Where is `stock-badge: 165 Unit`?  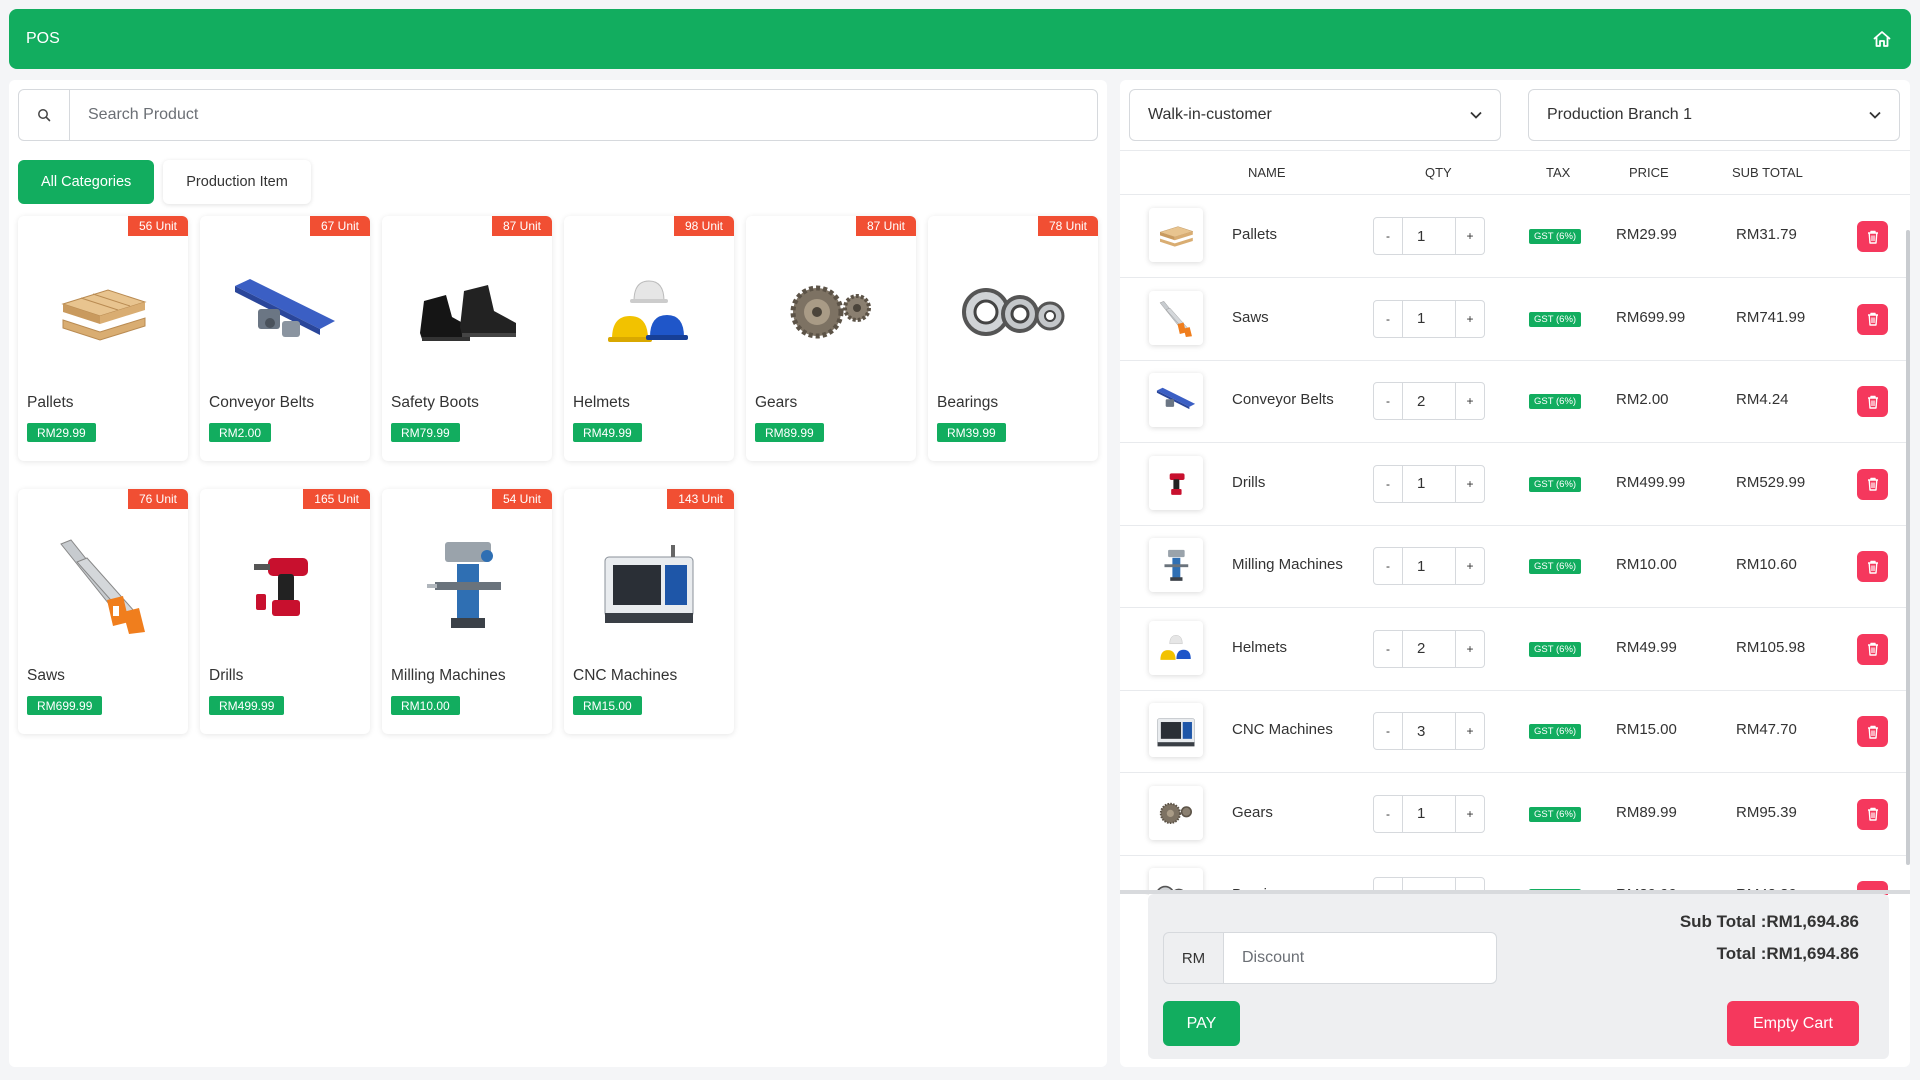 stock-badge: 165 Unit is located at coordinates (336, 499).